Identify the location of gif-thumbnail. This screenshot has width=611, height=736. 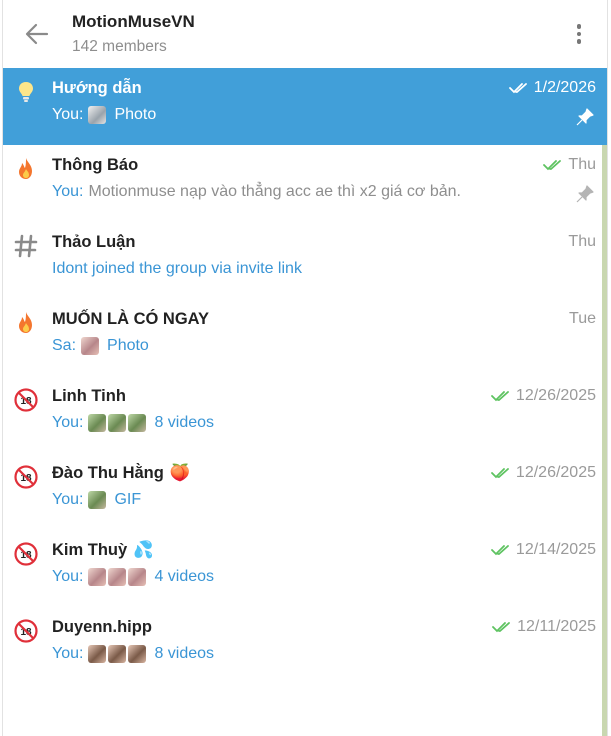
(98, 500).